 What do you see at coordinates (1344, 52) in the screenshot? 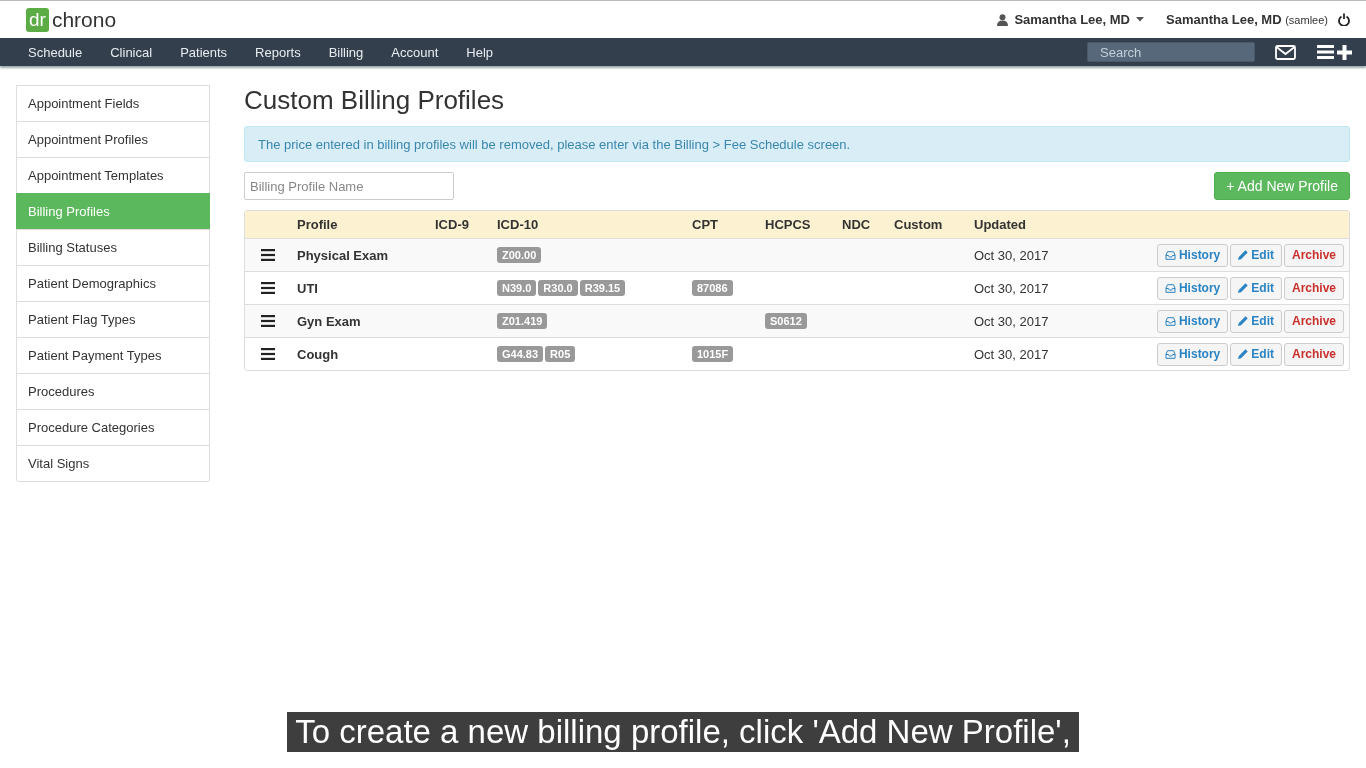
I see `plus-icon` at bounding box center [1344, 52].